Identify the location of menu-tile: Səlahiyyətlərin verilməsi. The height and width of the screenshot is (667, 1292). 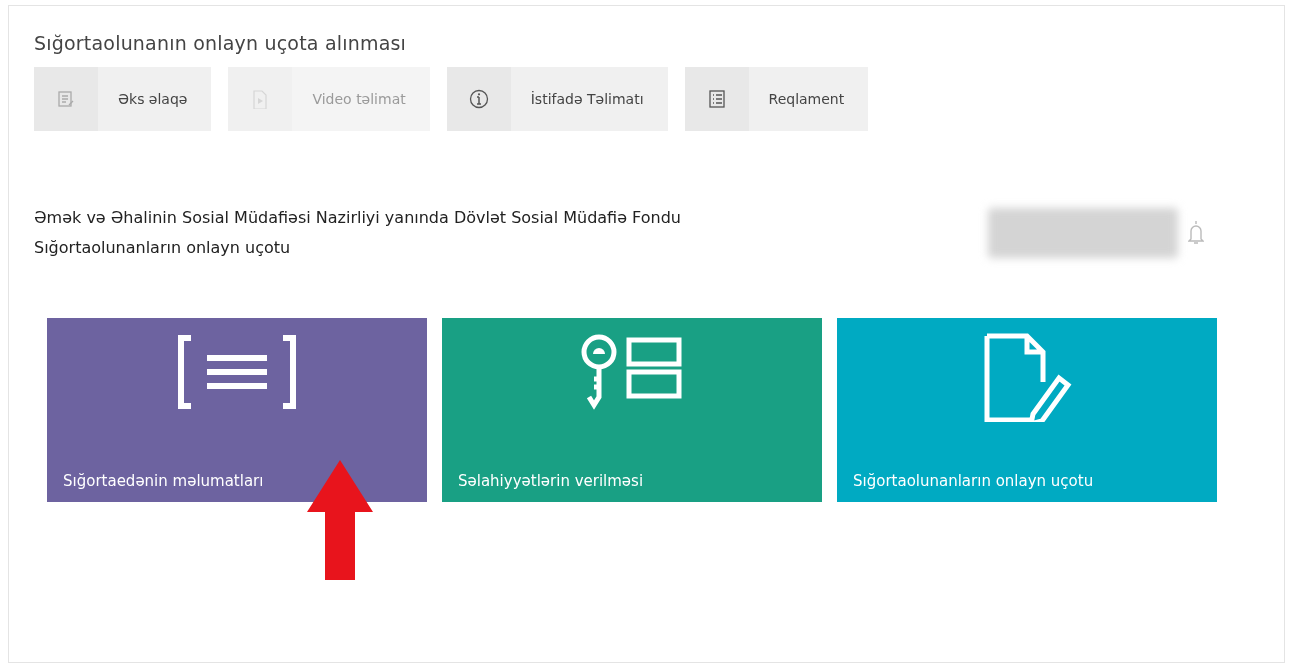
(632, 410).